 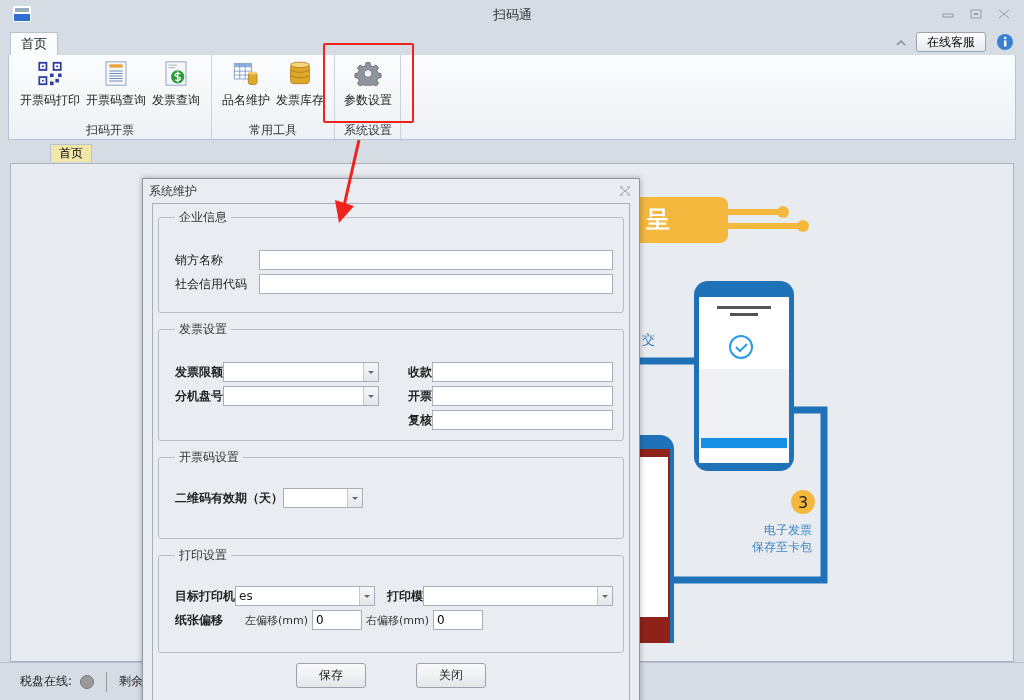 What do you see at coordinates (367, 73) in the screenshot?
I see `settings-icon` at bounding box center [367, 73].